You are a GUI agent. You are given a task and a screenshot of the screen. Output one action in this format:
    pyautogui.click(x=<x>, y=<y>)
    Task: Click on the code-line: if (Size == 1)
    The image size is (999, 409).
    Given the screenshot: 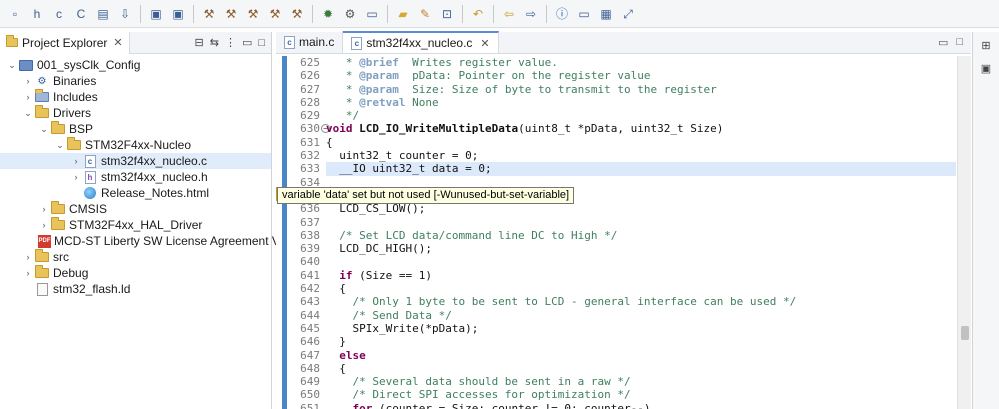 What is the action you would take?
    pyautogui.click(x=641, y=275)
    